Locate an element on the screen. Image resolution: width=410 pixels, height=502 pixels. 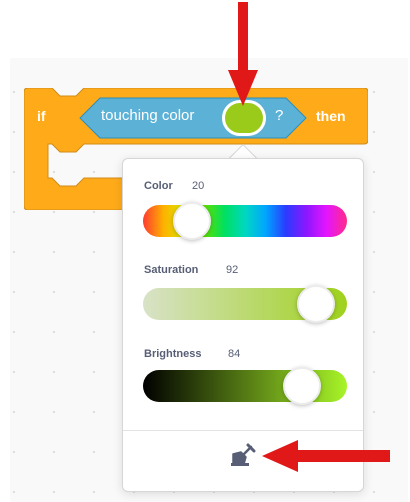
color-value: 20 is located at coordinates (198, 186).